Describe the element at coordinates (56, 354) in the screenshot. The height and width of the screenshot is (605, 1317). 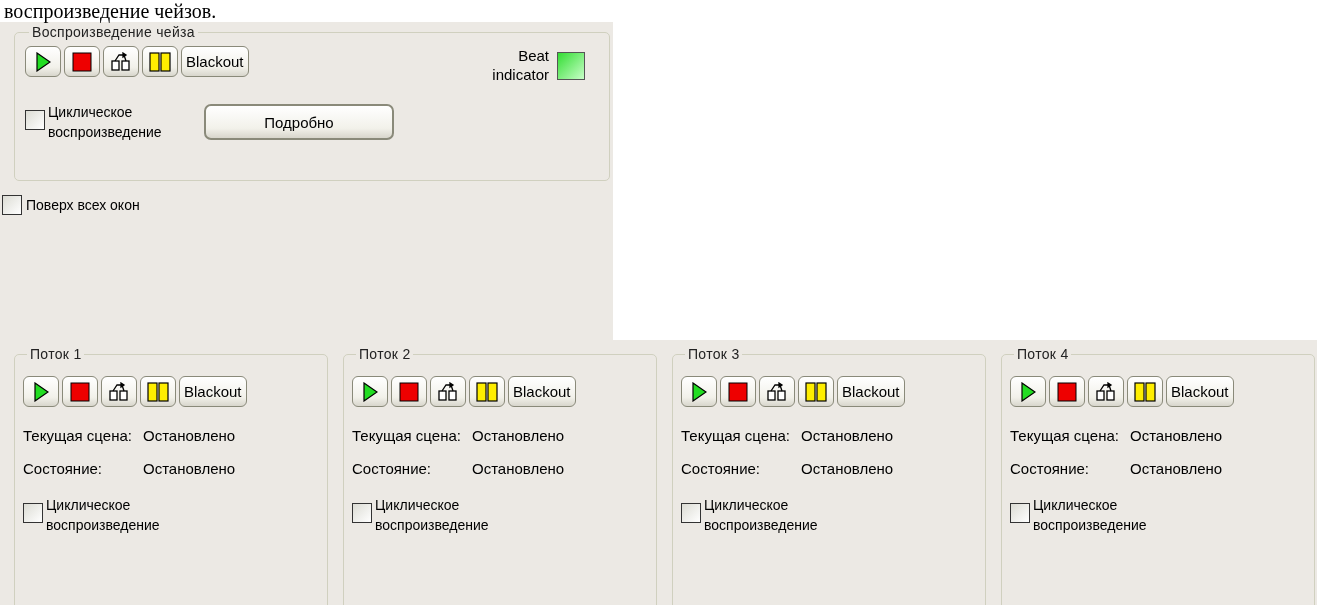
I see `group-title: Поток 1` at that location.